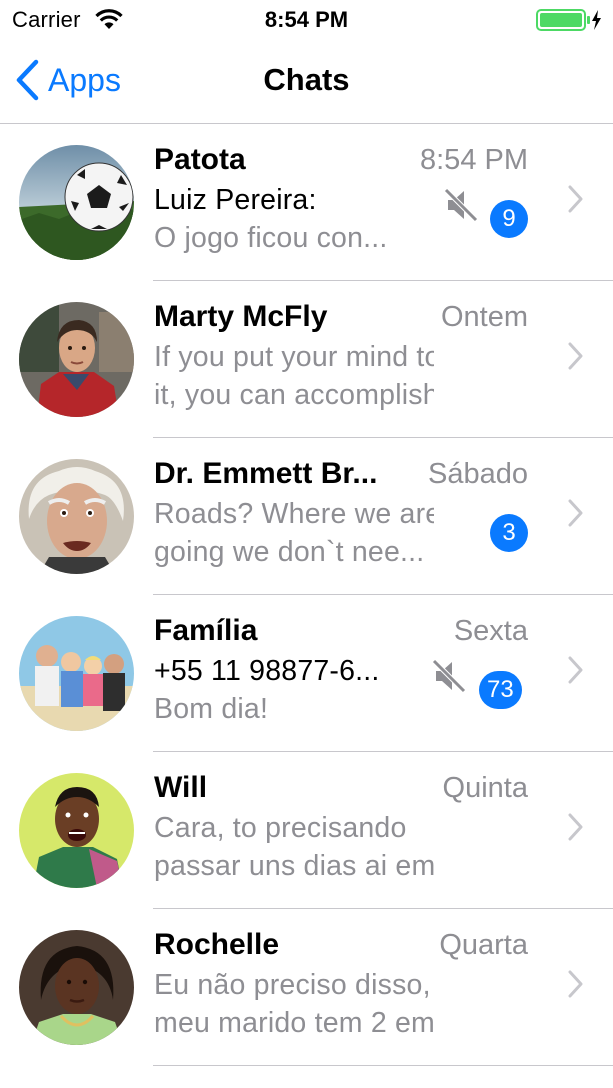  Describe the element at coordinates (500, 690) in the screenshot. I see `unread-badge: 73` at that location.